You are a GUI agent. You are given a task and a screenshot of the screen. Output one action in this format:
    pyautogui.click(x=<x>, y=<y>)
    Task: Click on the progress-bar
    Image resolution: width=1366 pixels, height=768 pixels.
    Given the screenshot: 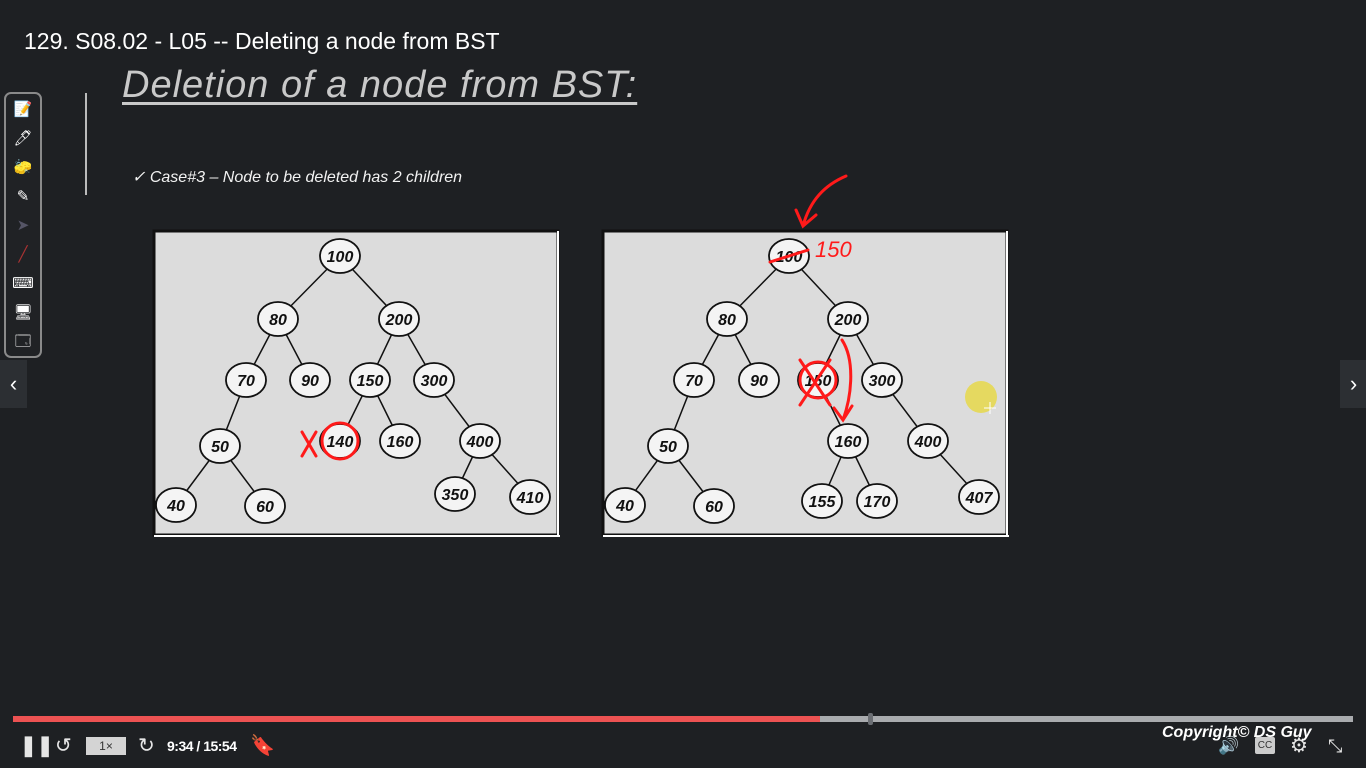 What is the action you would take?
    pyautogui.click(x=683, y=719)
    